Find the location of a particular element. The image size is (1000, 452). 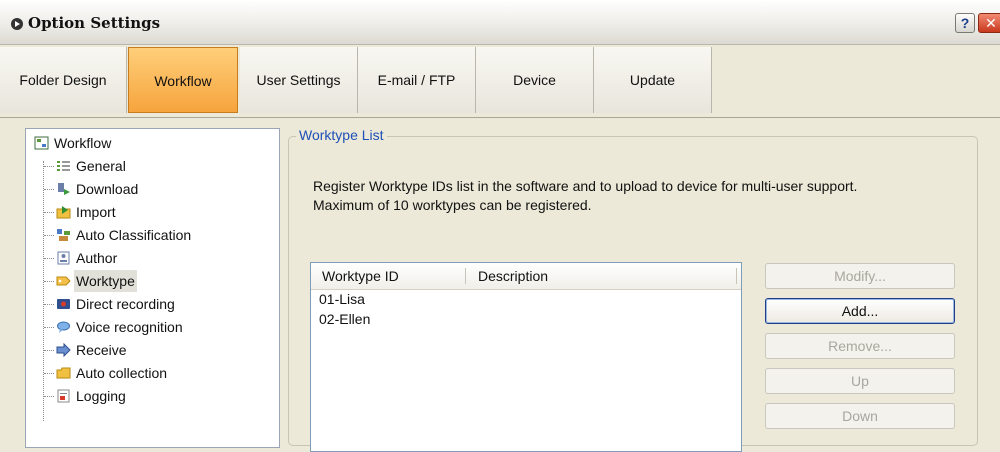

down-button: Down is located at coordinates (860, 416).